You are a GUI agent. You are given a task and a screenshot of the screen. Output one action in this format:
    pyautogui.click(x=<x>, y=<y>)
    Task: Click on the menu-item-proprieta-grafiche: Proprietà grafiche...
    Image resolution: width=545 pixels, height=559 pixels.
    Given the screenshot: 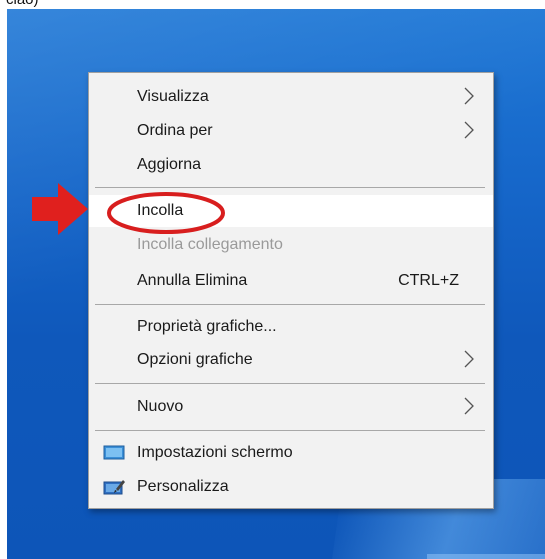 What is the action you would take?
    pyautogui.click(x=291, y=327)
    